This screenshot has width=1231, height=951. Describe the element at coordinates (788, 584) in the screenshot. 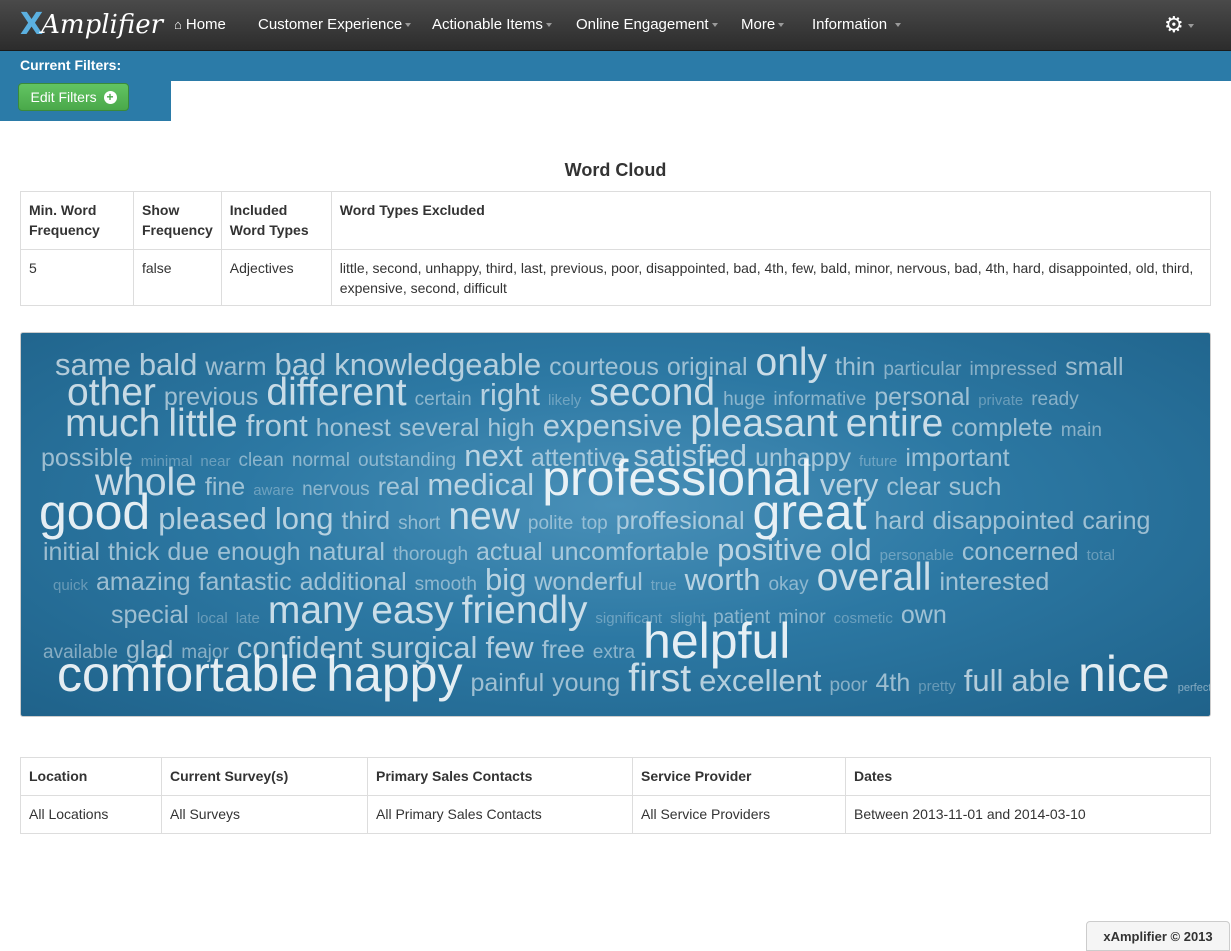

I see `cloud-word: okay` at that location.